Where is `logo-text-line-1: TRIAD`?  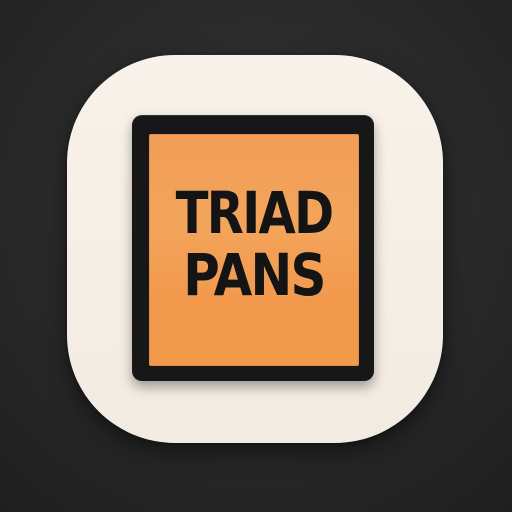
logo-text-line-1: TRIAD is located at coordinates (254, 213).